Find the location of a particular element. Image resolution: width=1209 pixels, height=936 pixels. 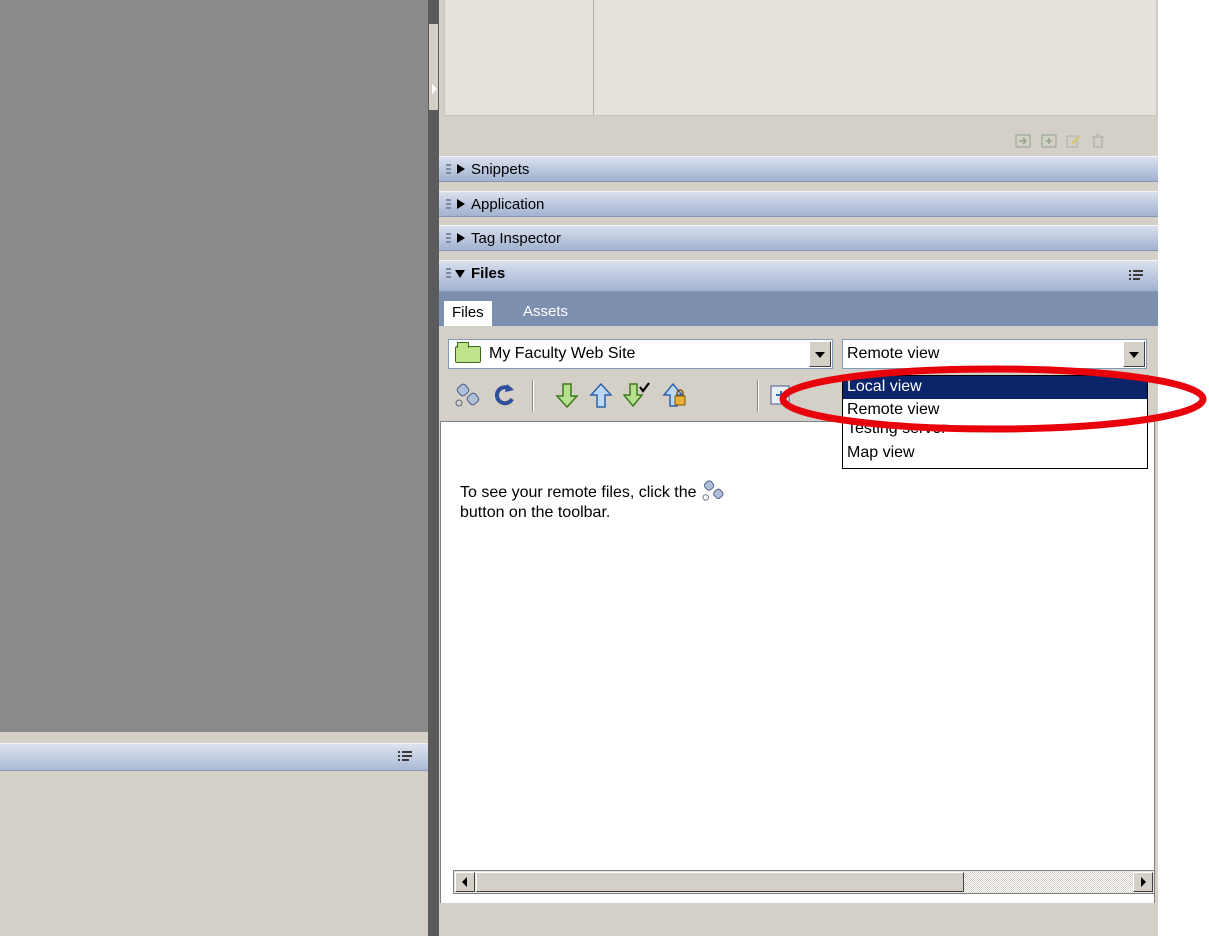

scroll-left-button is located at coordinates (465, 882).